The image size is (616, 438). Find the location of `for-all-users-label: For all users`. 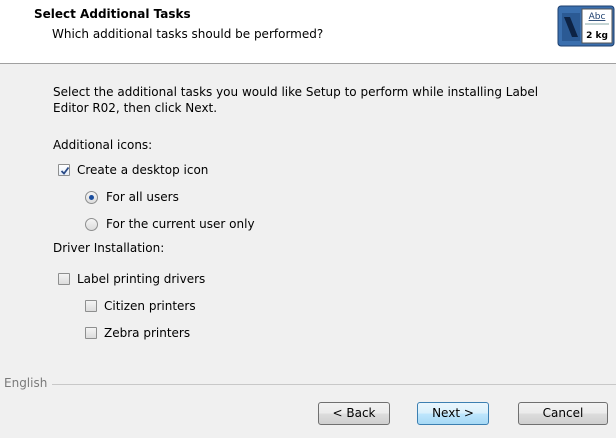

for-all-users-label: For all users is located at coordinates (142, 197).